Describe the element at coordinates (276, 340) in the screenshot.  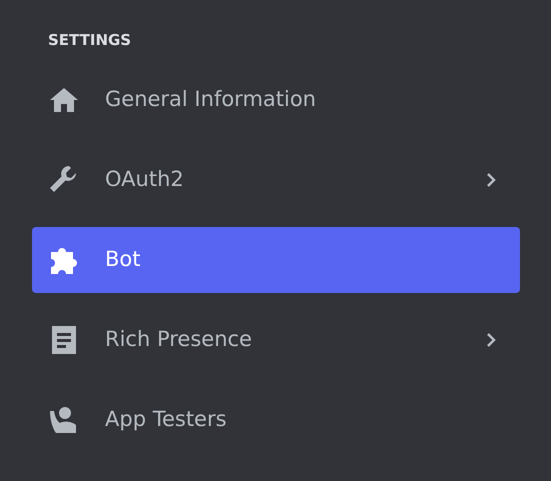
I see `sidebar-item: Rich Presence` at that location.